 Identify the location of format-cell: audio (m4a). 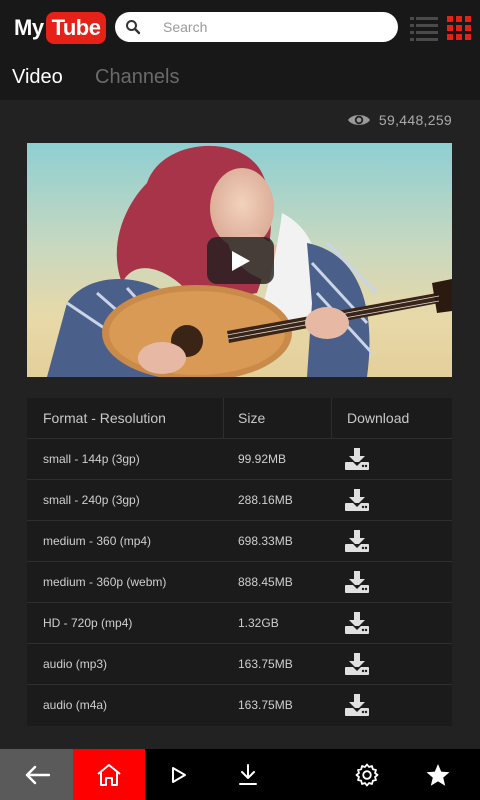
(75, 705).